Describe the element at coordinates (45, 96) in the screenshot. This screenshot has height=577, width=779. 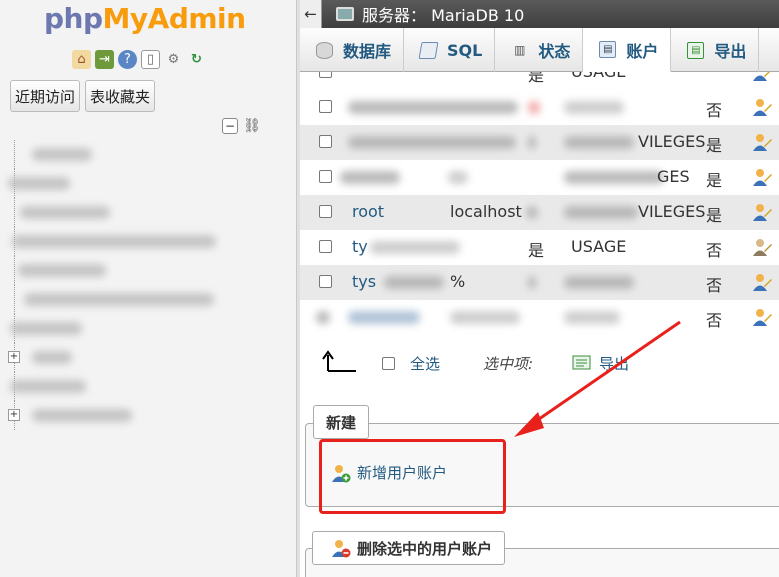
I see `recent-button: 近期访问` at that location.